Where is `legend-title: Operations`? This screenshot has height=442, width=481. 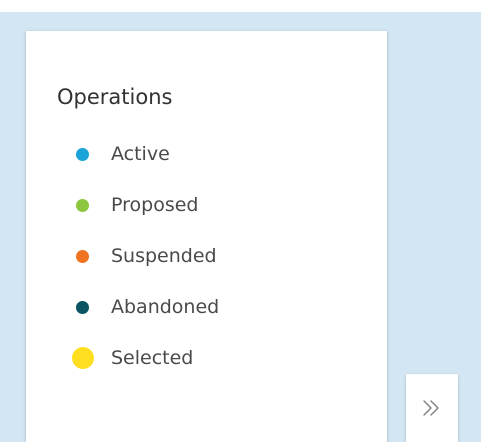
legend-title: Operations is located at coordinates (115, 97).